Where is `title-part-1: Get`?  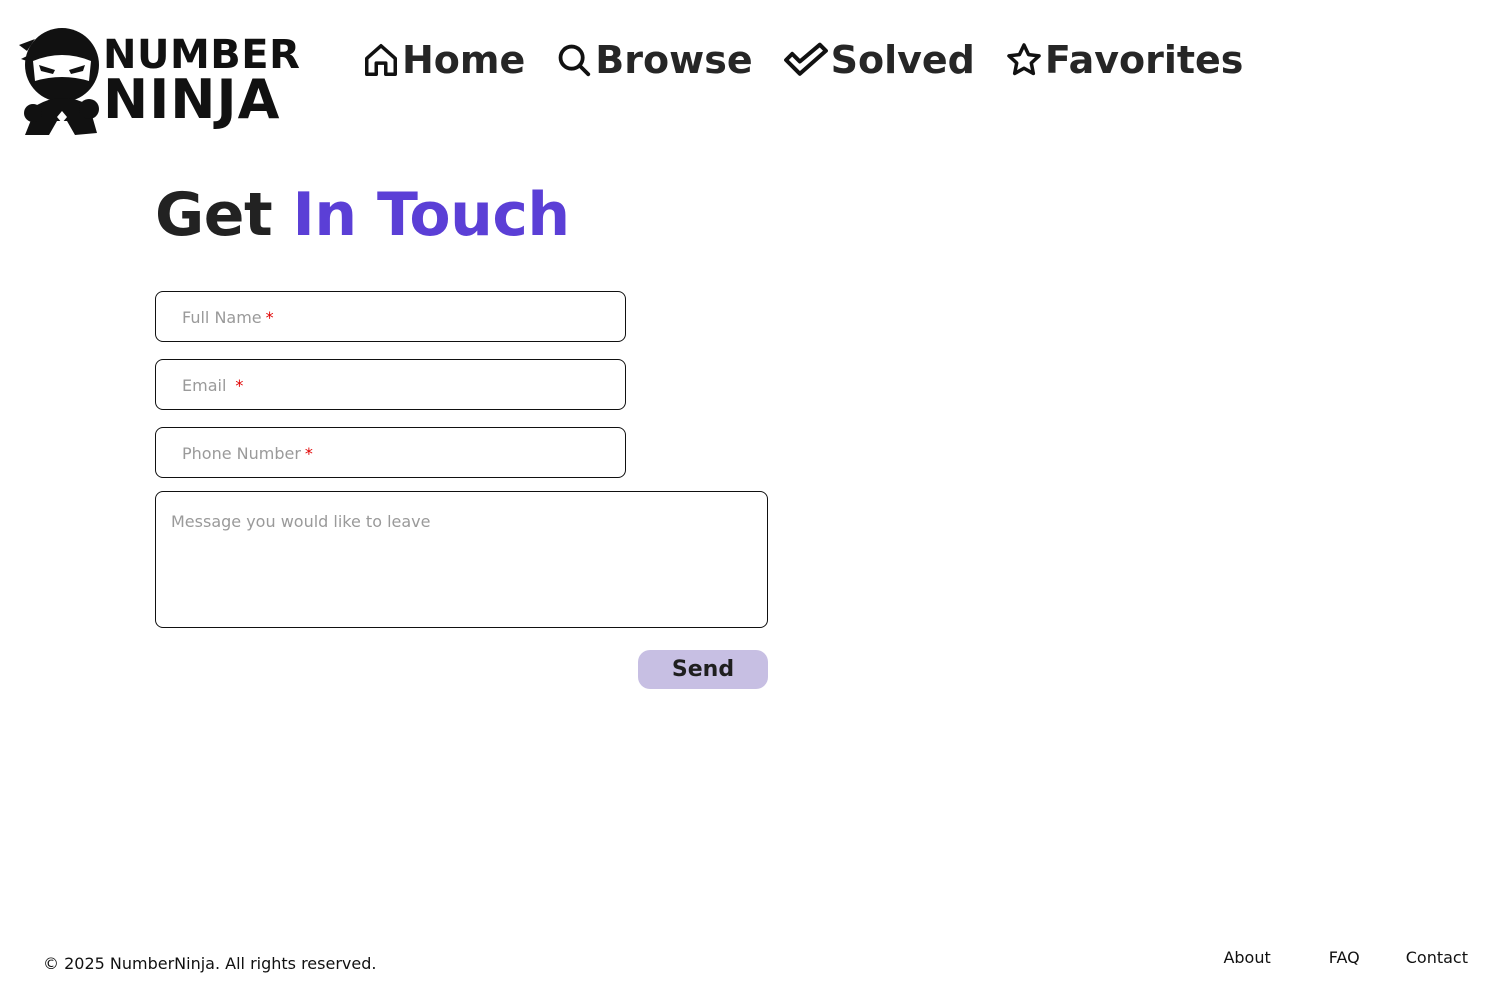 title-part-1: Get is located at coordinates (214, 215).